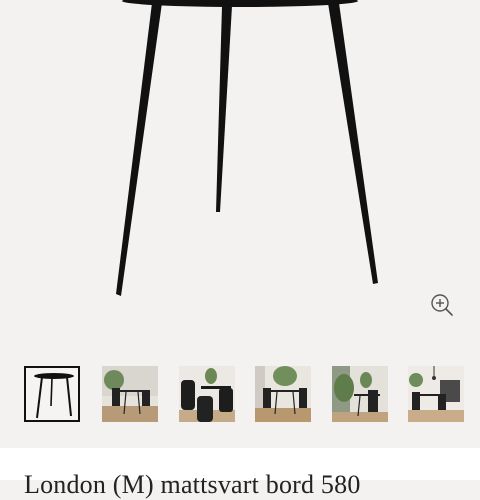 The width and height of the screenshot is (480, 500). What do you see at coordinates (353, 143) in the screenshot?
I see `table-leg-right` at bounding box center [353, 143].